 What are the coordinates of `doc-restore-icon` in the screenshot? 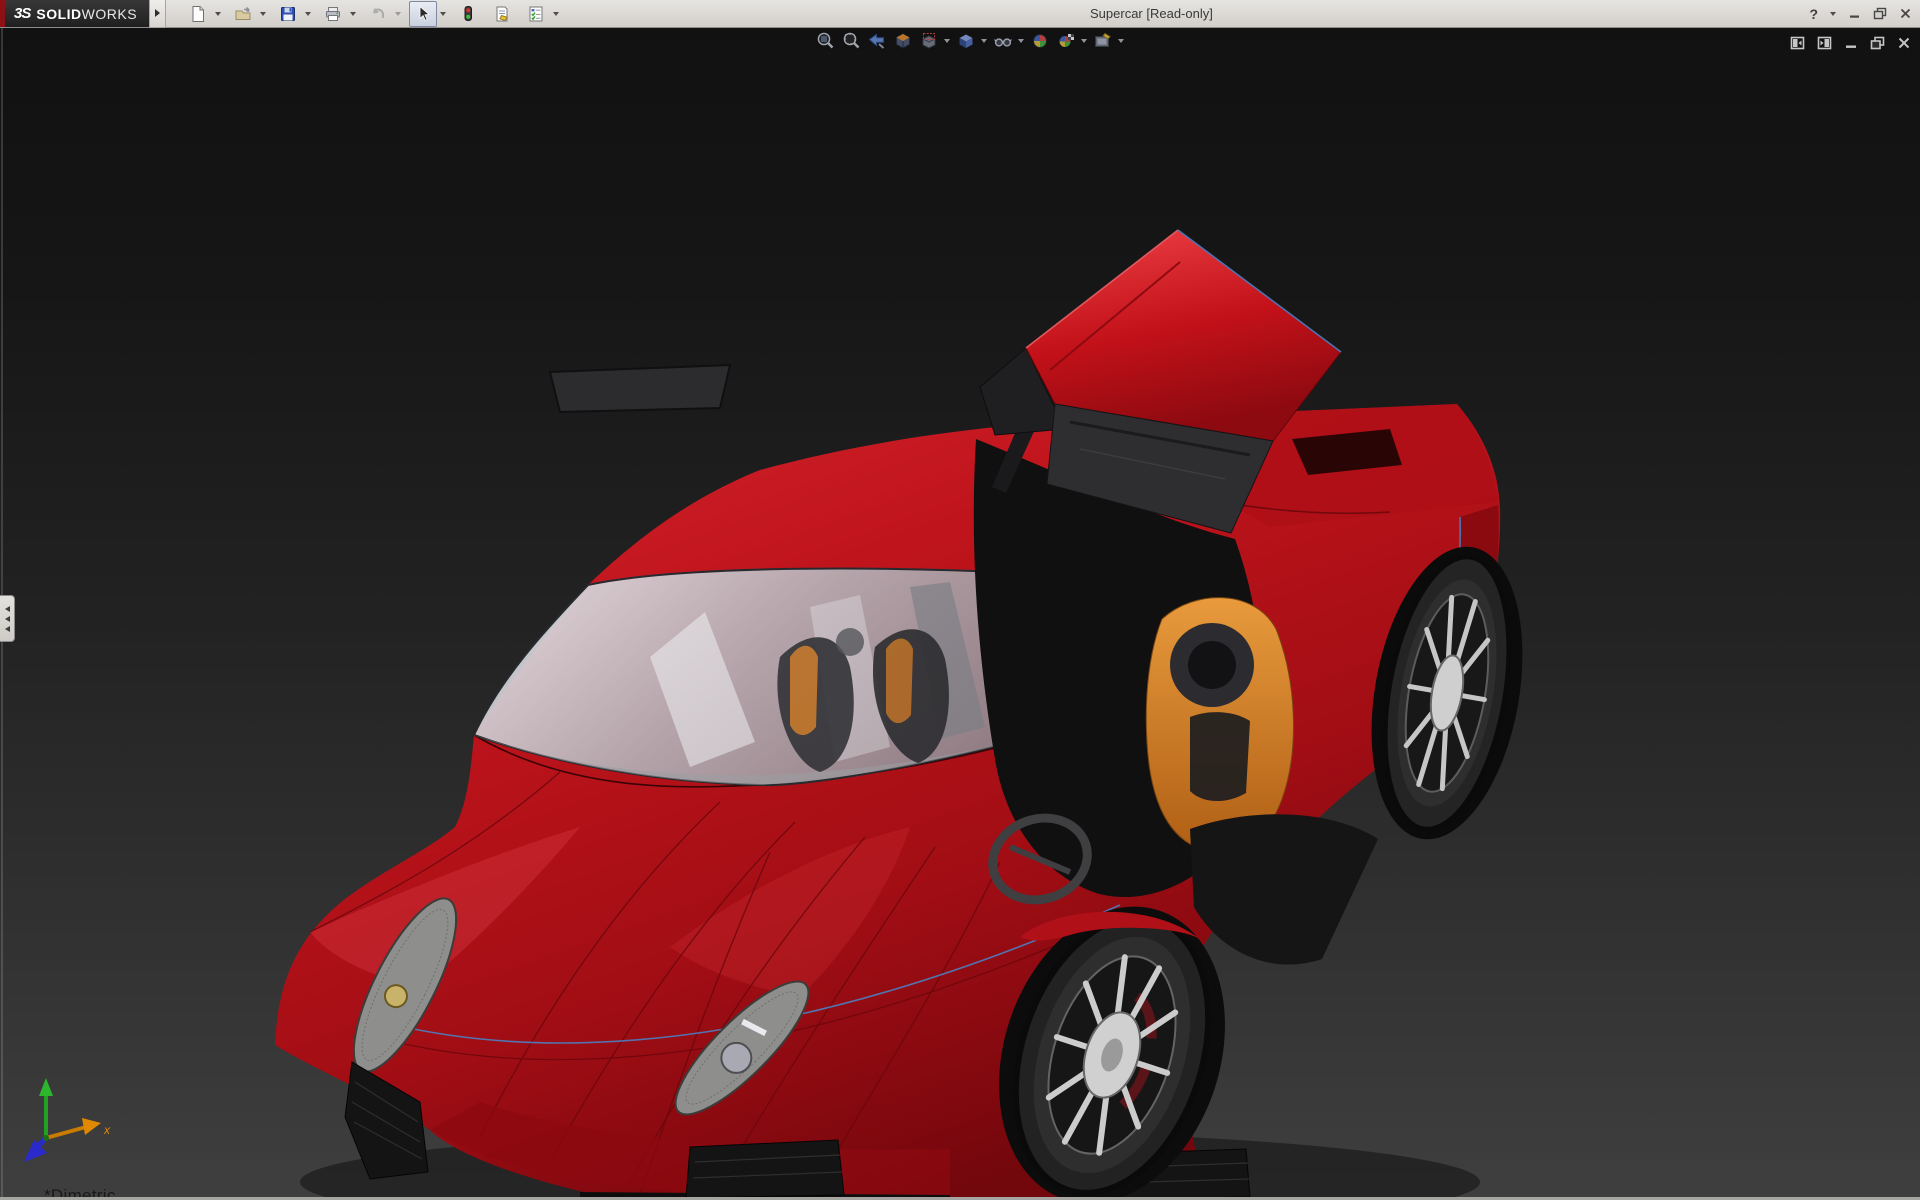 It's located at (1877, 43).